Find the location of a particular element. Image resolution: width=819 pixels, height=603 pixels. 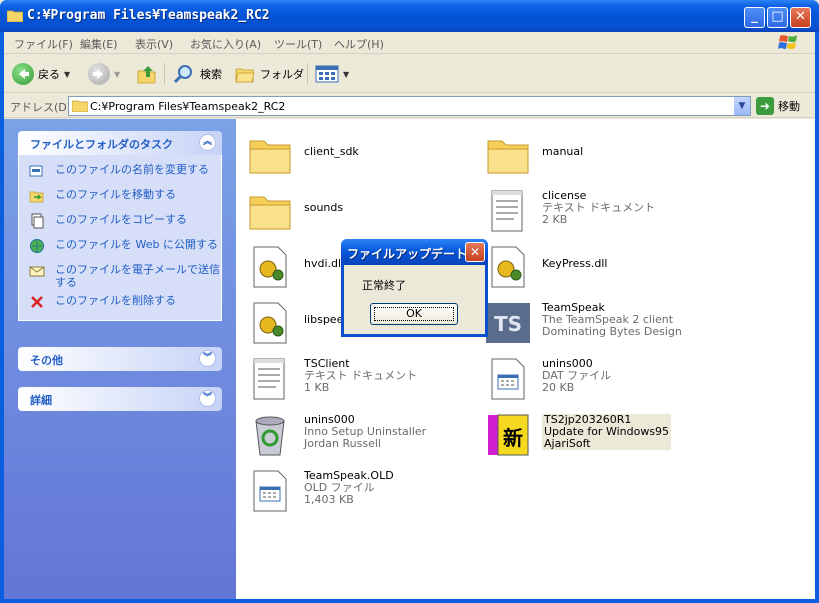

menu-file: ファイル(F) is located at coordinates (43, 44).